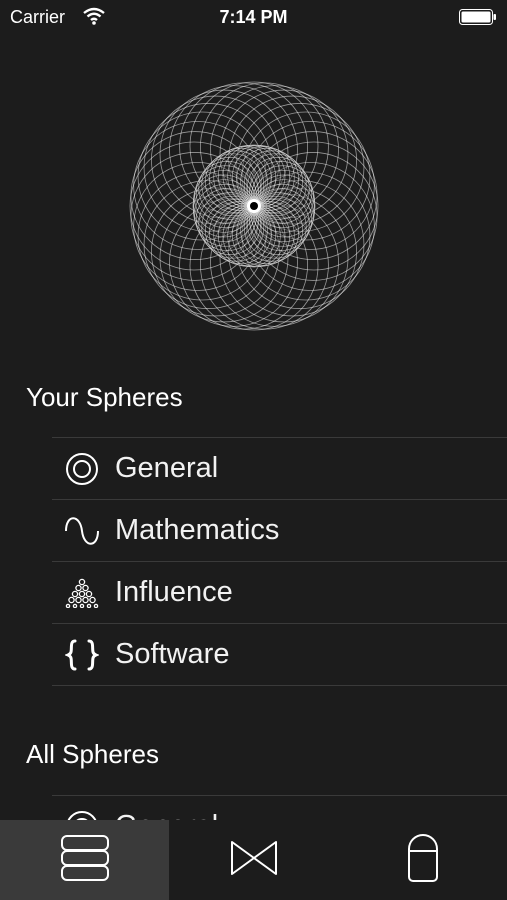 The image size is (507, 900). I want to click on tab-spheres, so click(84, 860).